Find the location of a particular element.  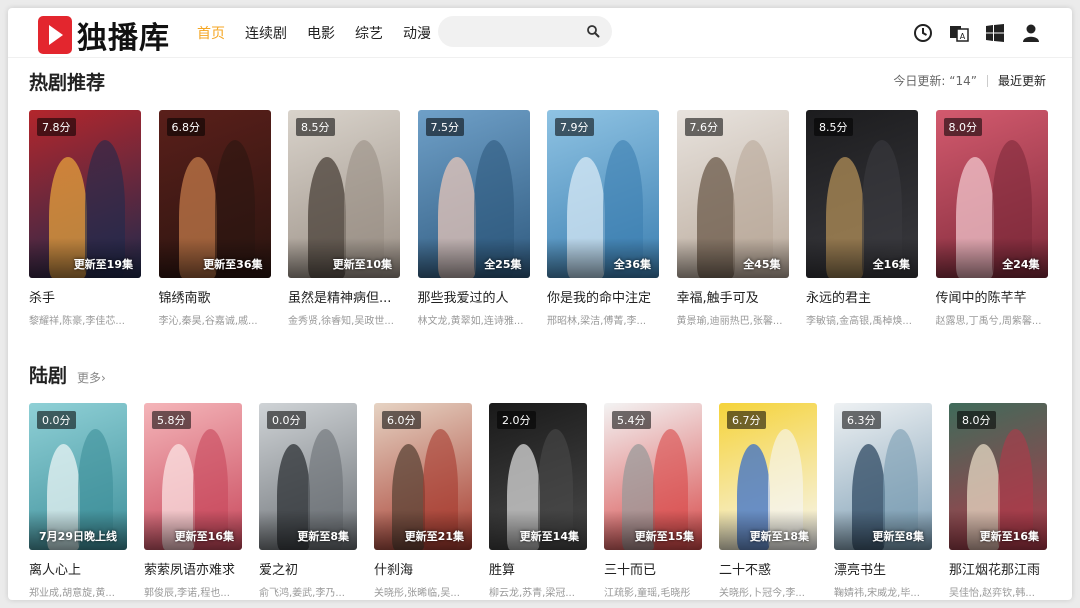

show-title: 胜算 is located at coordinates (538, 568).